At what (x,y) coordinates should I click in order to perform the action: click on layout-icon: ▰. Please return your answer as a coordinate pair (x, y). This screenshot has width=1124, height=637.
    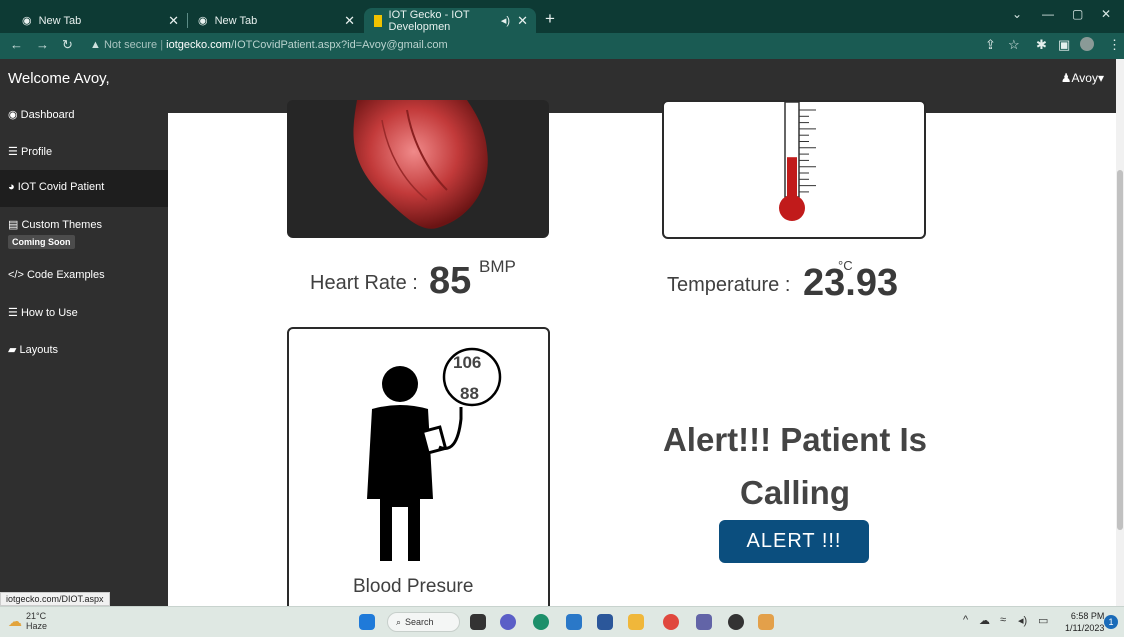
    Looking at the image, I should click on (12, 350).